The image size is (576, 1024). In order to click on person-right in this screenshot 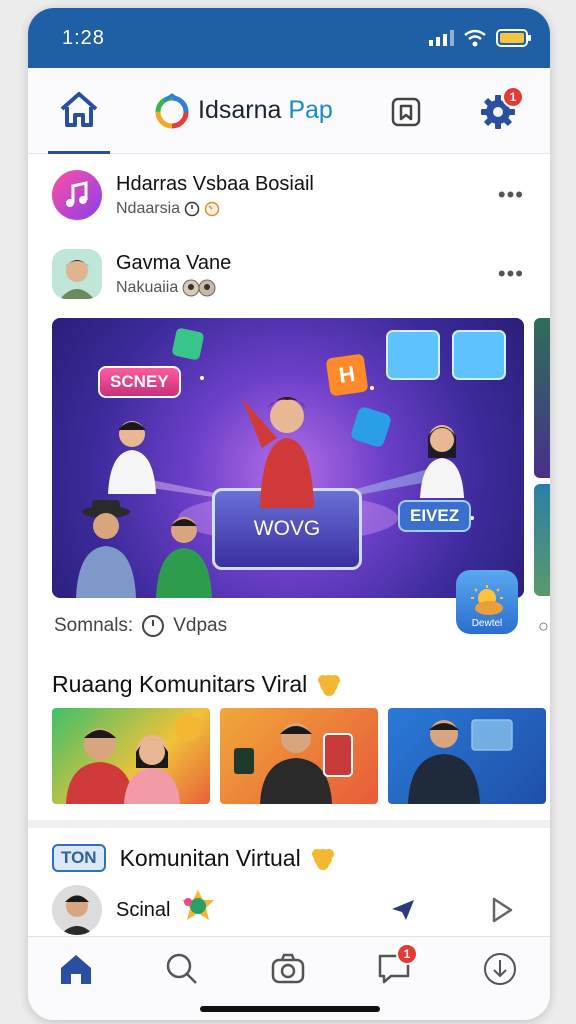, I will do `click(442, 461)`.